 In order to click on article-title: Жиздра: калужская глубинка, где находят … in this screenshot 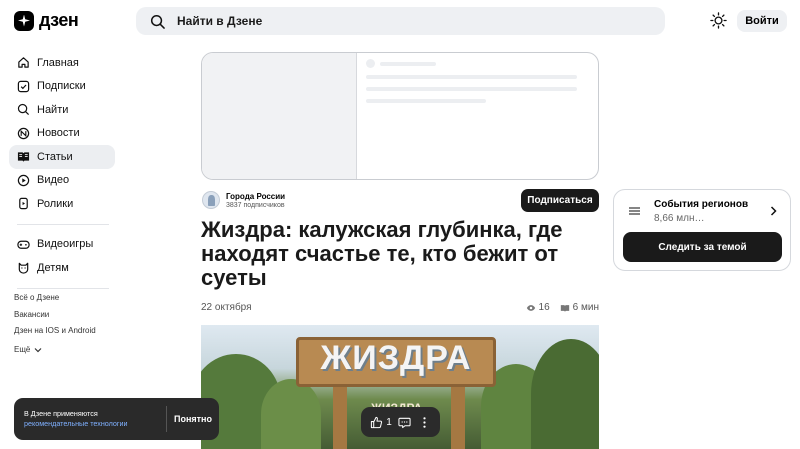, I will do `click(382, 253)`.